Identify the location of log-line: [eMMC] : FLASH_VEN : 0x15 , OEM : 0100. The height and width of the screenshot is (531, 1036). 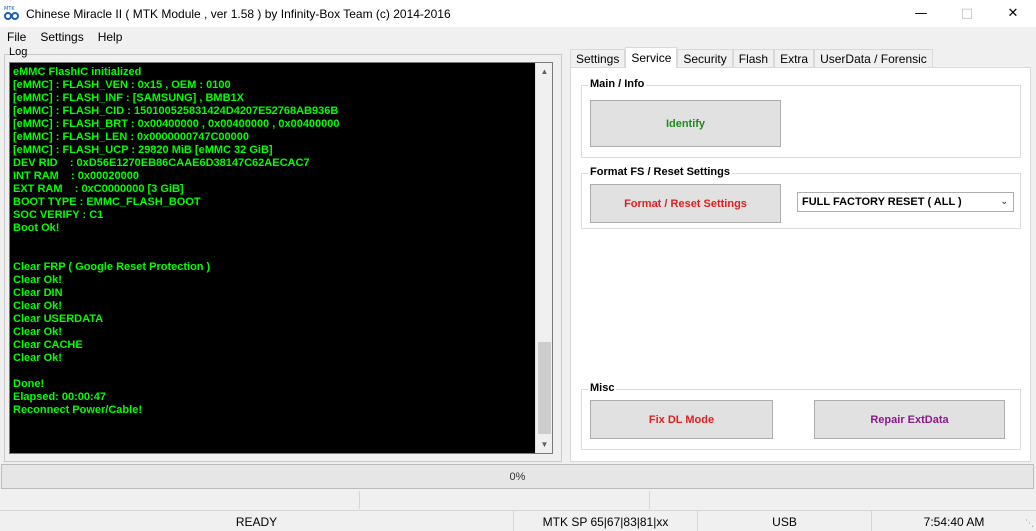
(122, 85).